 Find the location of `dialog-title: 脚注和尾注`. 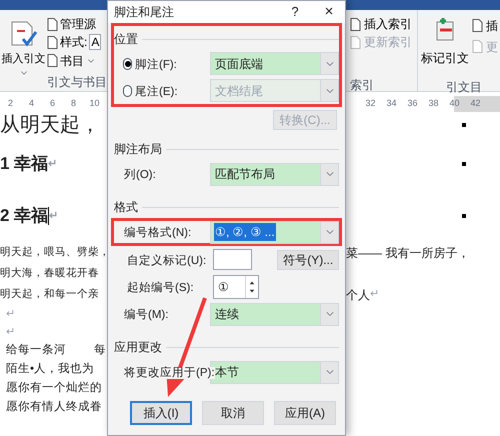

dialog-title: 脚注和尾注 is located at coordinates (144, 12).